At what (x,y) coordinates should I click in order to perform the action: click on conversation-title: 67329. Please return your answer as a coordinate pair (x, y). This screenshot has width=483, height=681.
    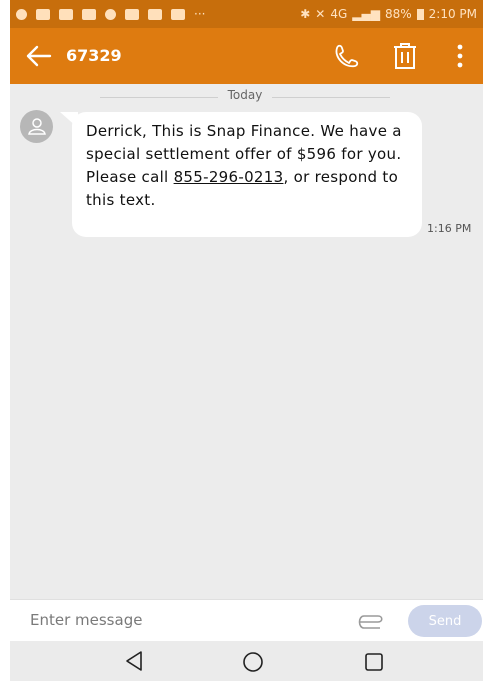
    Looking at the image, I should click on (94, 55).